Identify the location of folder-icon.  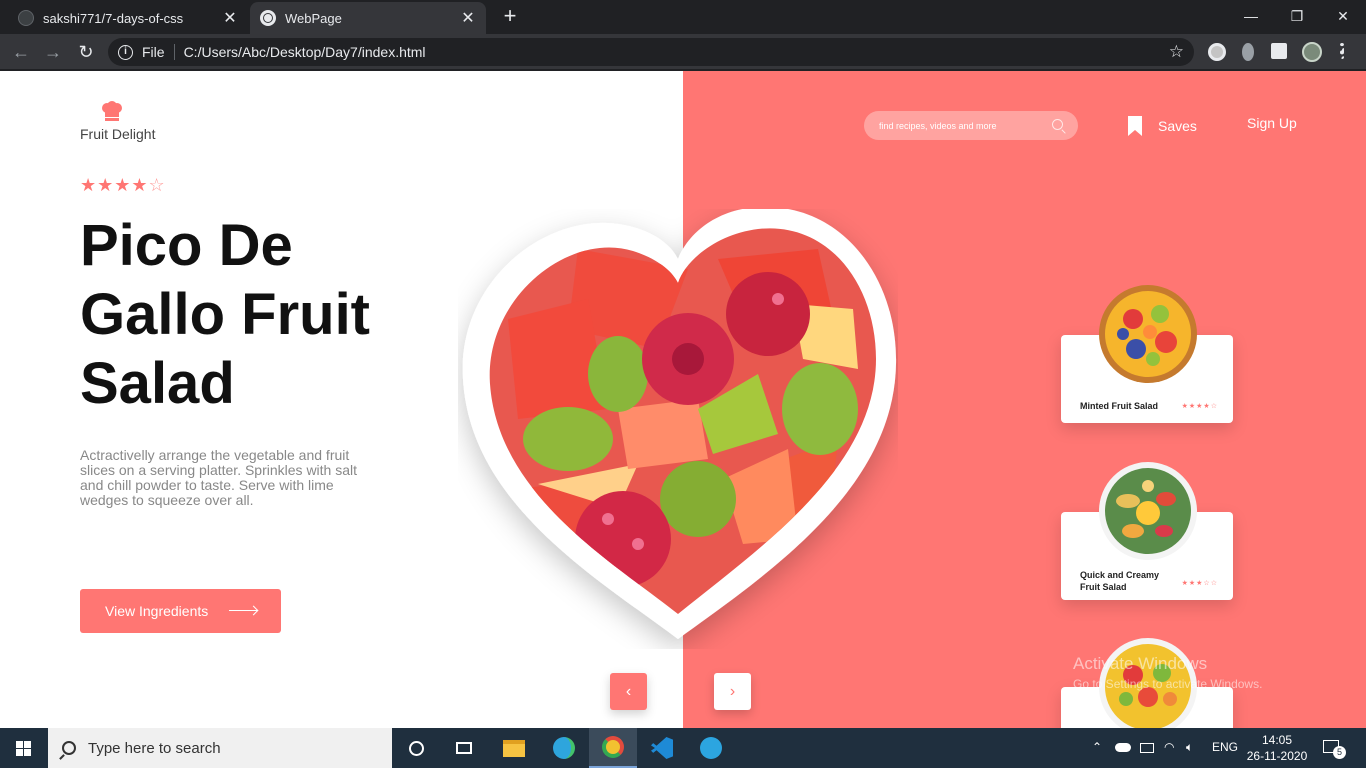
(514, 748).